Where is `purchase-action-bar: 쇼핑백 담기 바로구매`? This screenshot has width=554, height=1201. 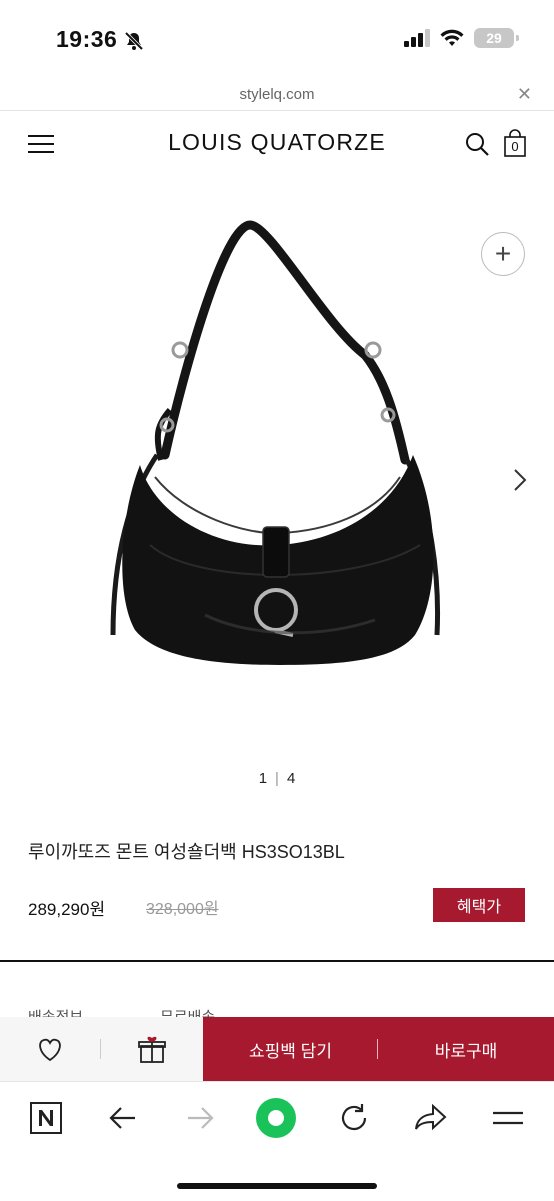 purchase-action-bar: 쇼핑백 담기 바로구매 is located at coordinates (277, 1049).